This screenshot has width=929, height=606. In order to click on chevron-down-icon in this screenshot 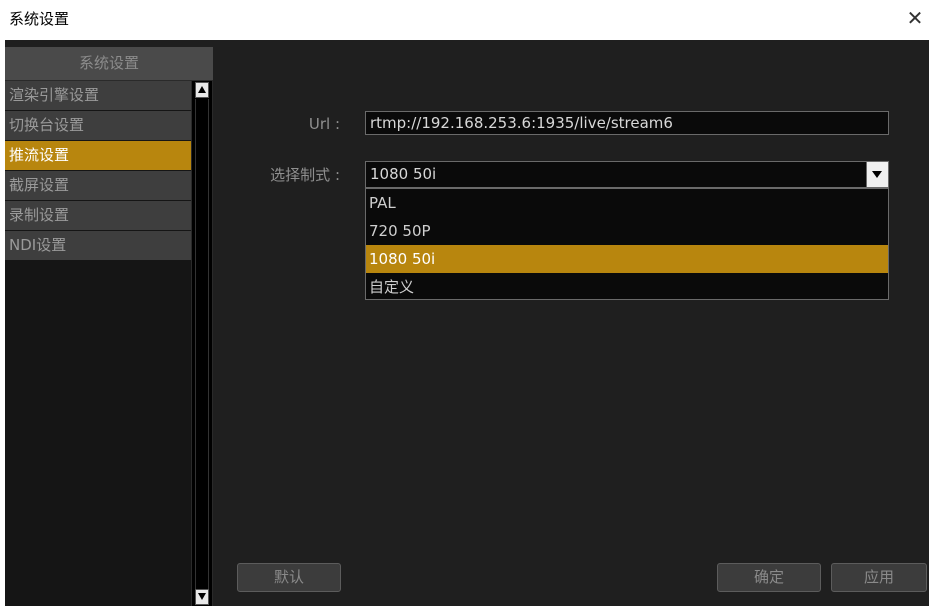, I will do `click(877, 174)`.